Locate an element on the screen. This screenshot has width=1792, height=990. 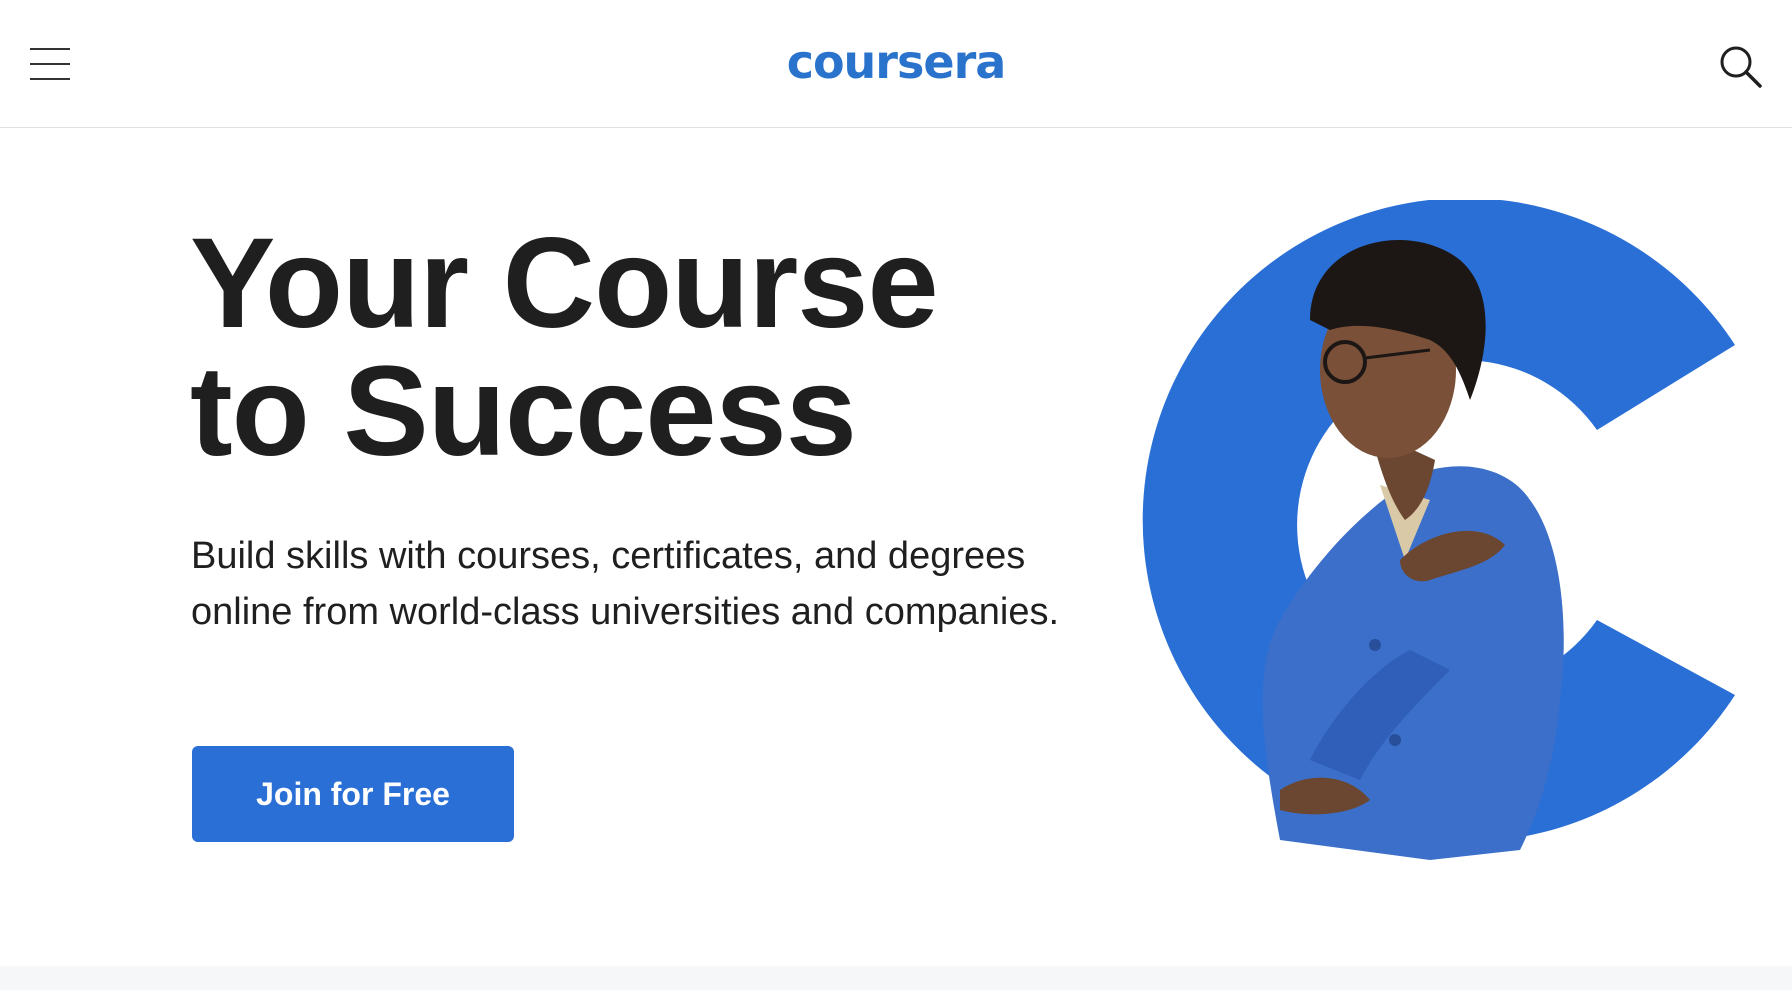
join-for-free-button: Join for Free is located at coordinates (353, 794).